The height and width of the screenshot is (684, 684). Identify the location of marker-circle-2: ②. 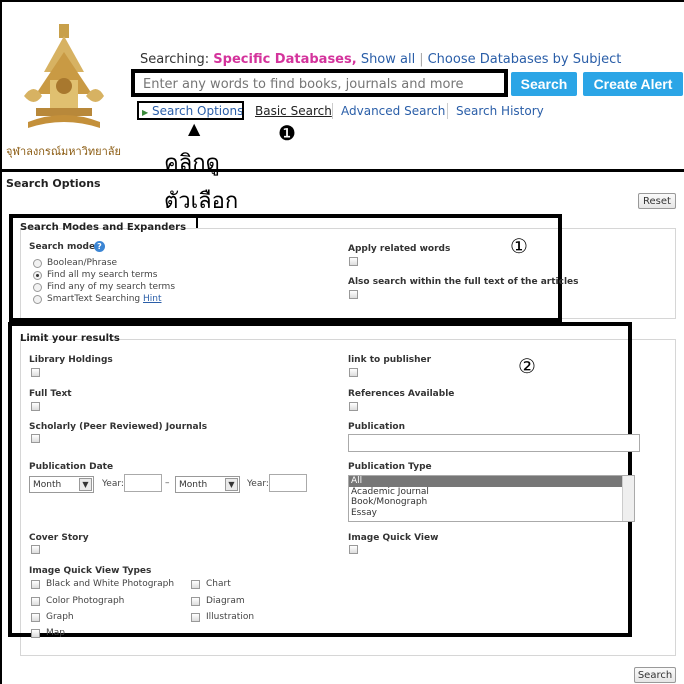
(527, 366).